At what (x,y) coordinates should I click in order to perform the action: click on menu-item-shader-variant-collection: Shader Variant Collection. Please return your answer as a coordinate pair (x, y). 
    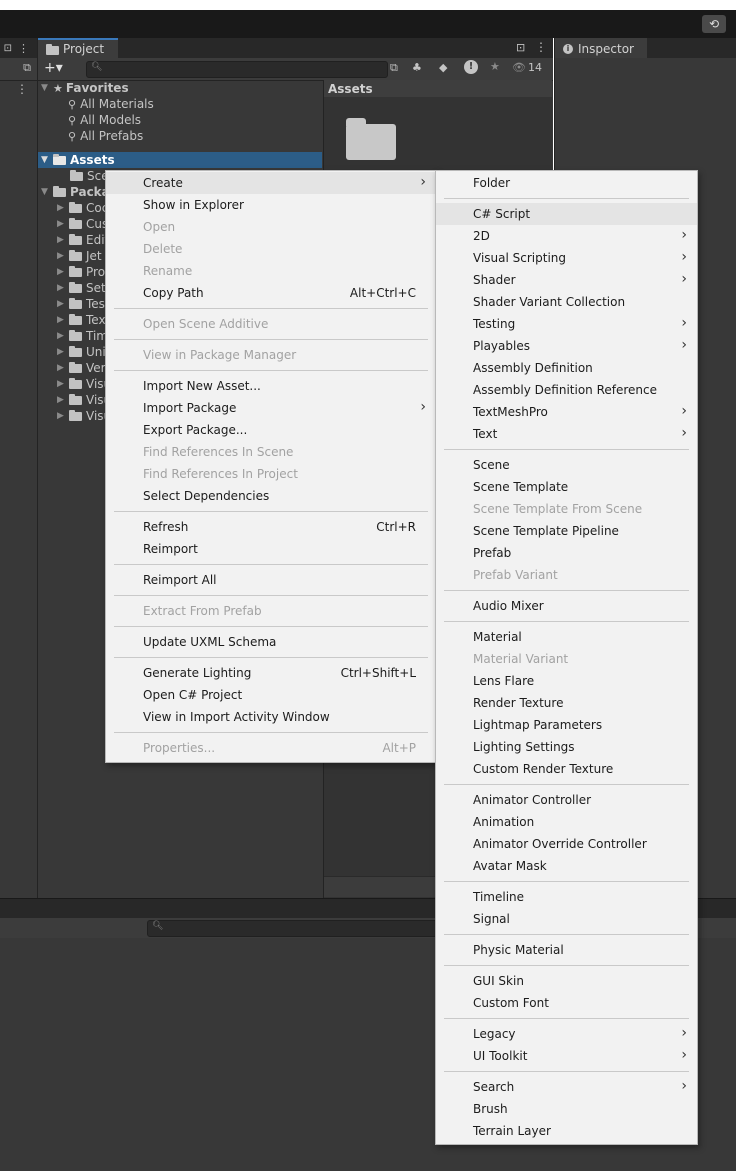
    Looking at the image, I should click on (566, 302).